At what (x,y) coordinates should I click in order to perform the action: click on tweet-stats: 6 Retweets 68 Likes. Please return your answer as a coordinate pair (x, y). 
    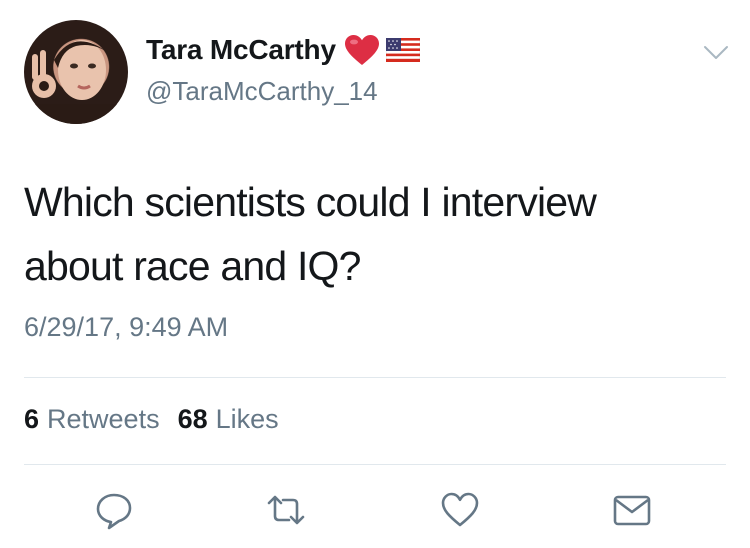
    Looking at the image, I should click on (151, 419).